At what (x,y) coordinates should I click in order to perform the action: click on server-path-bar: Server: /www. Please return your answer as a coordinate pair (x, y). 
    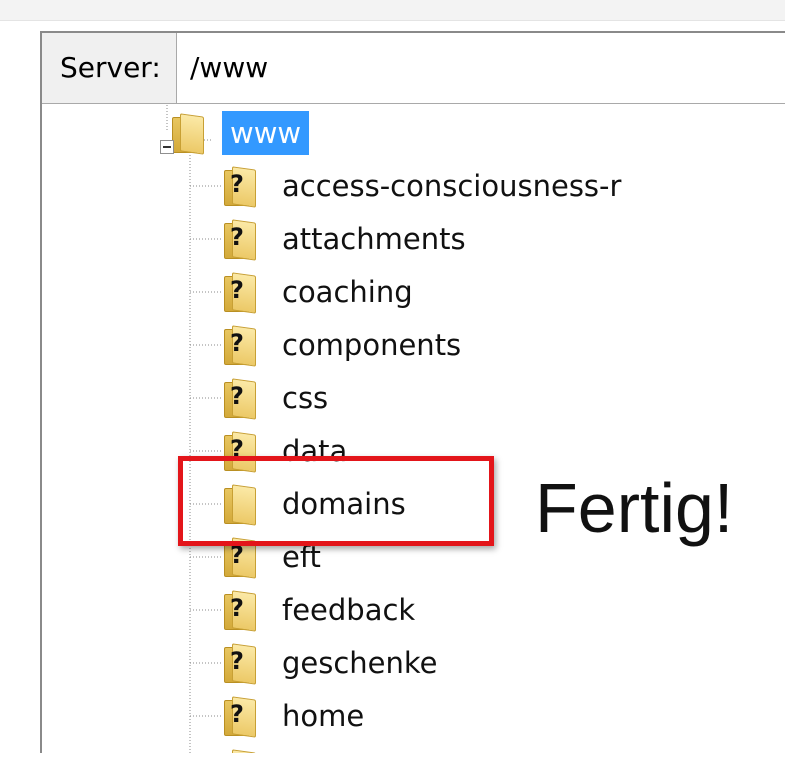
    Looking at the image, I should click on (413, 68).